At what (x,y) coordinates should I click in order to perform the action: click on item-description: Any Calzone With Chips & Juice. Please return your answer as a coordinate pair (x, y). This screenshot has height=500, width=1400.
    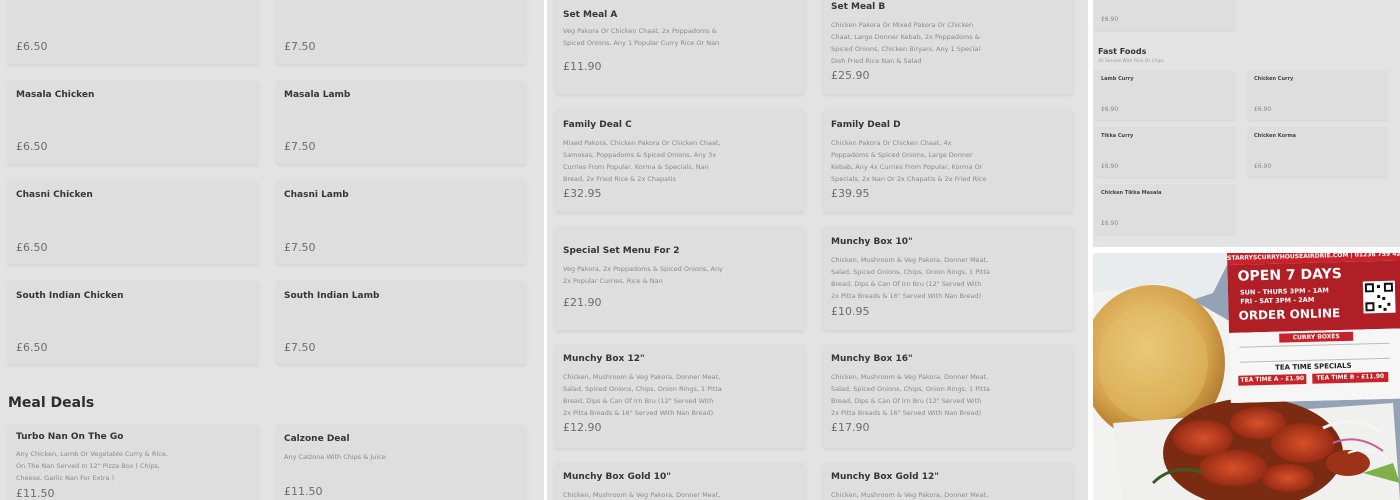
    Looking at the image, I should click on (335, 457).